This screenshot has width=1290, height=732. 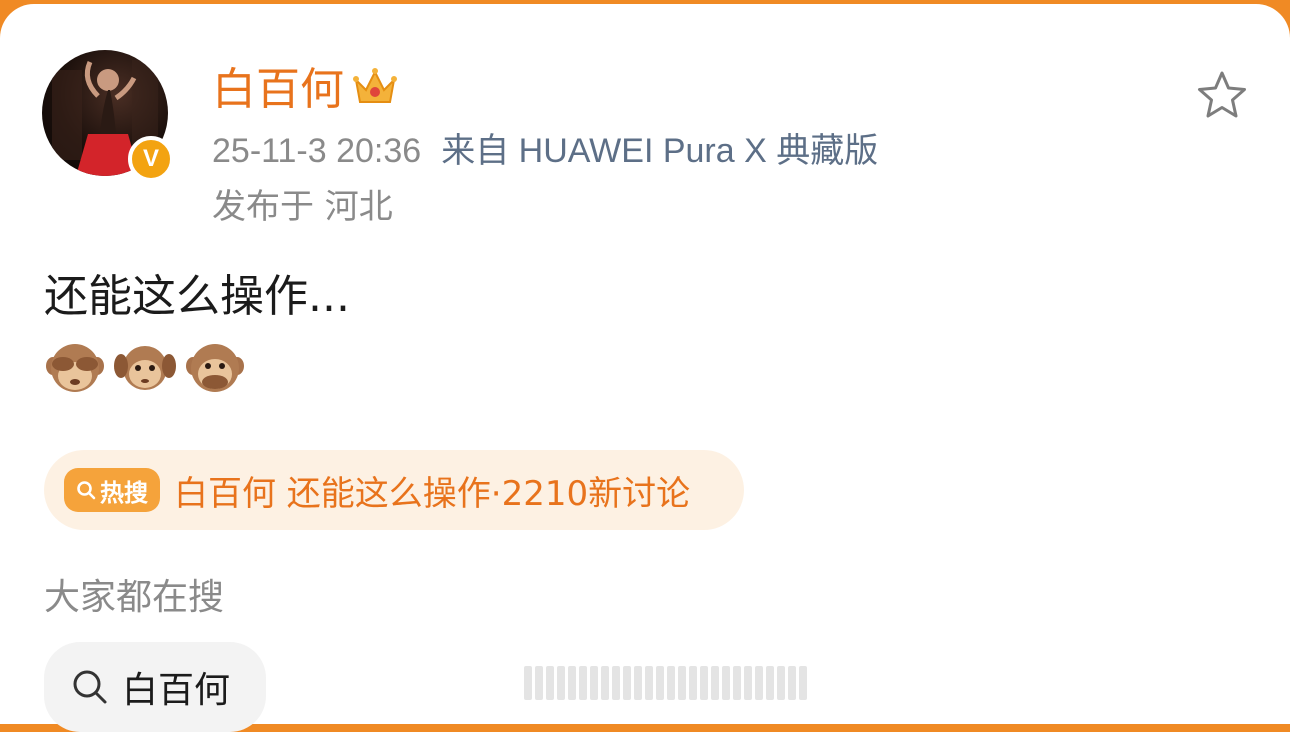 What do you see at coordinates (215, 368) in the screenshot?
I see `speak-no-evil-monkey-icon` at bounding box center [215, 368].